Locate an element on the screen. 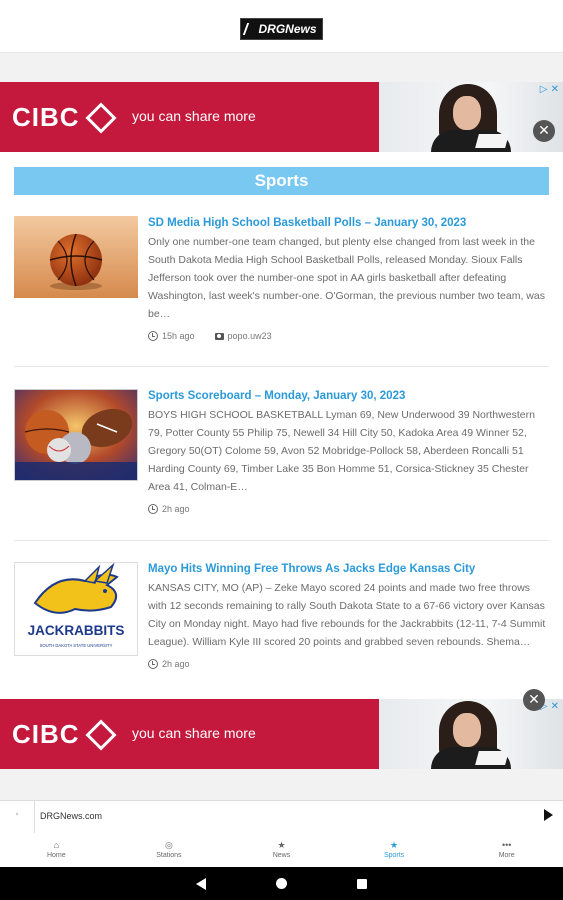 The width and height of the screenshot is (563, 900). basketball-icon is located at coordinates (76, 257).